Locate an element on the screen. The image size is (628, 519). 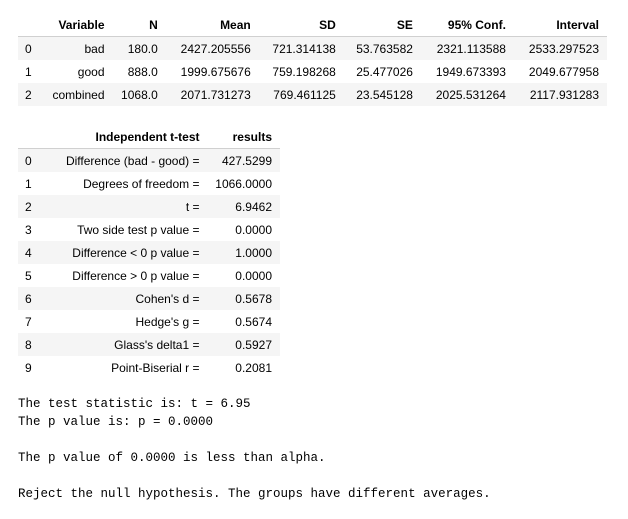
output-line-test-statistic: The test statistic is: t = 6.95 is located at coordinates (134, 404).